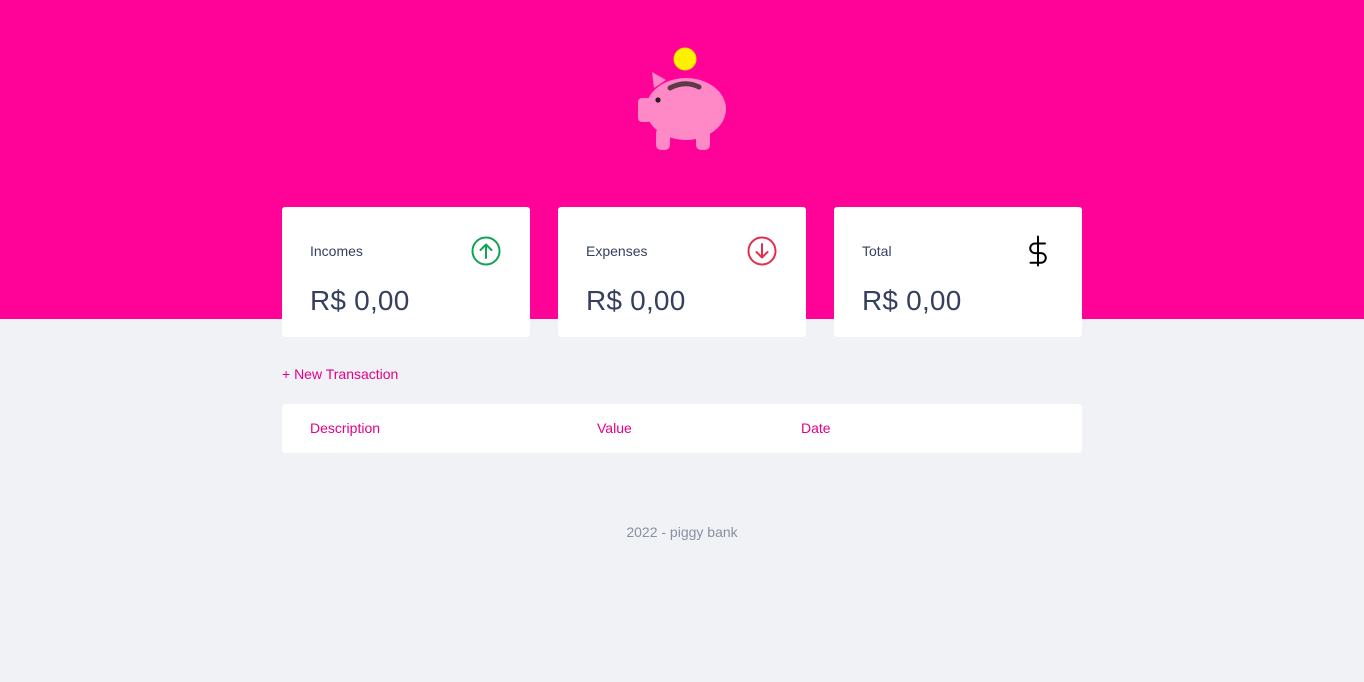  Describe the element at coordinates (682, 428) in the screenshot. I see `transactions-table: Description Value Date` at that location.